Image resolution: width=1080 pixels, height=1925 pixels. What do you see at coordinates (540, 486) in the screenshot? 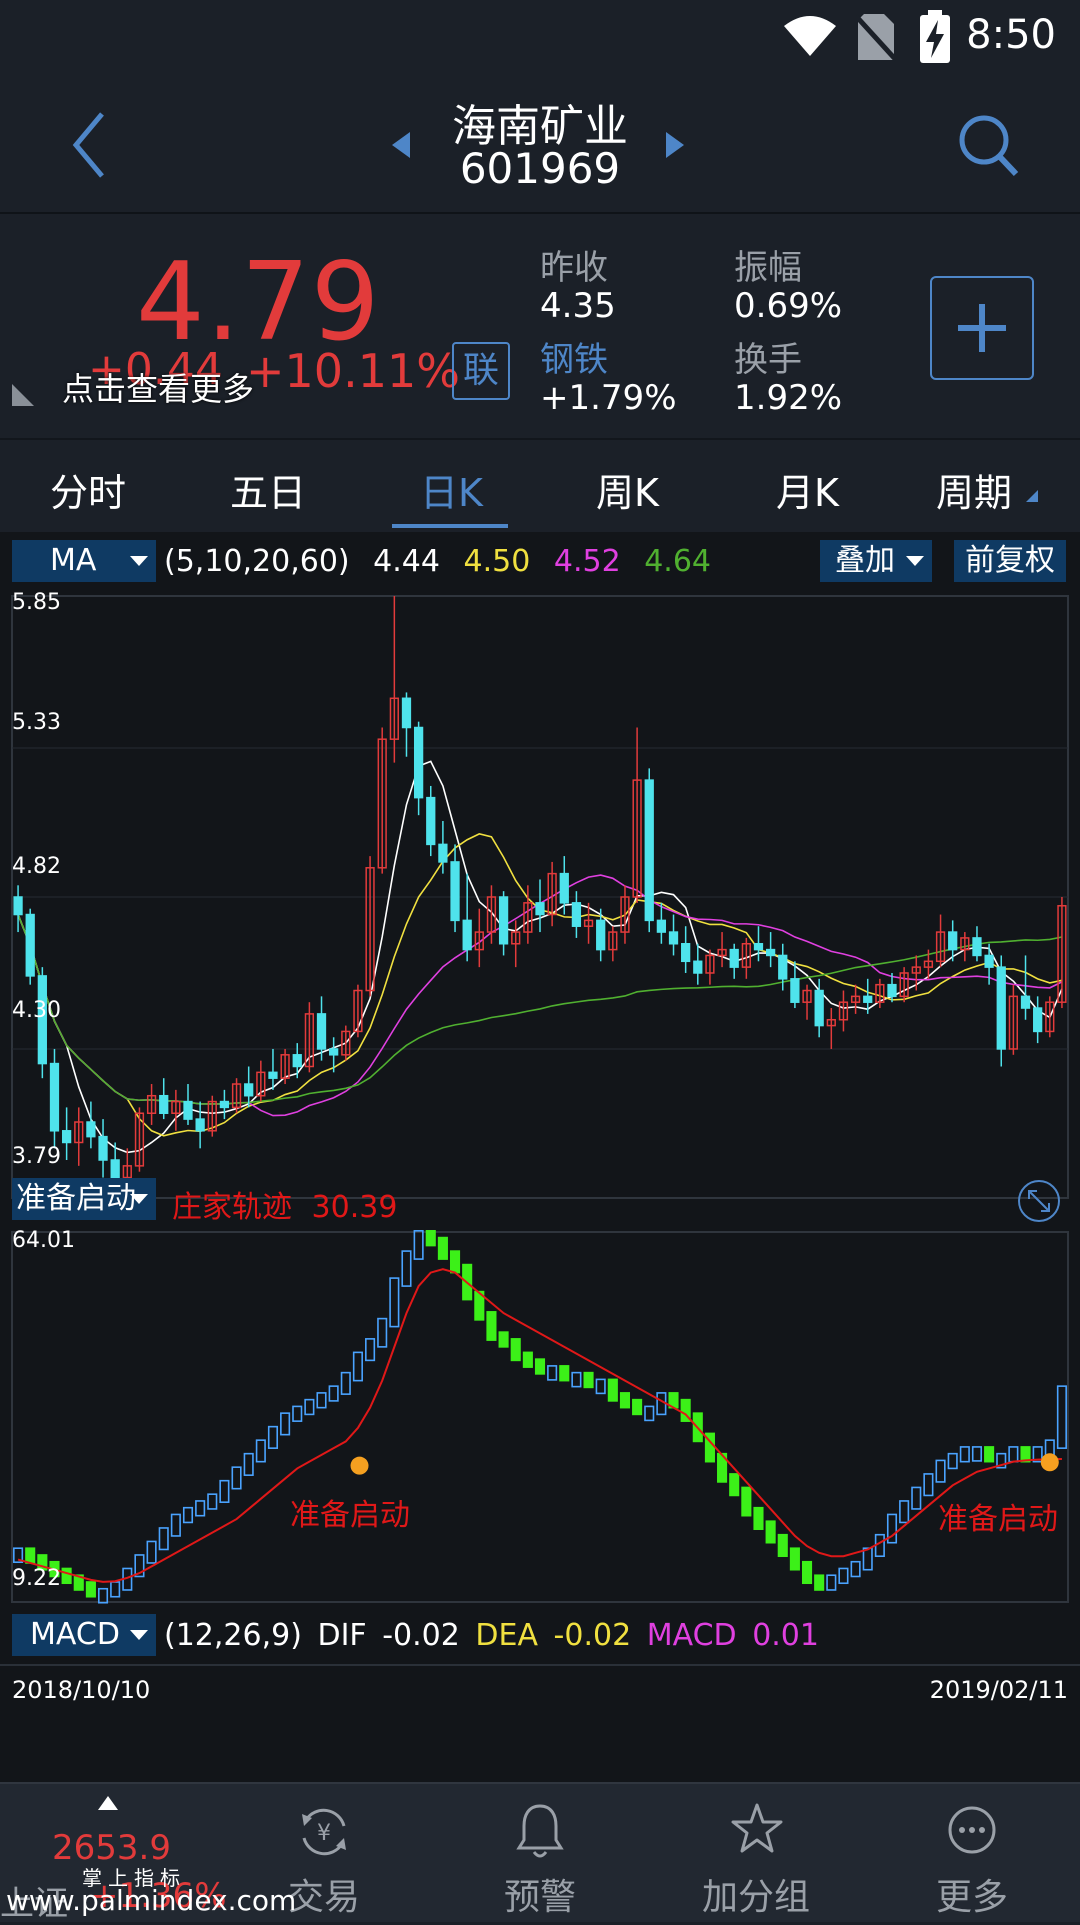
I see `period-tabs: 分时 五日 日K 周K 月K 周期` at bounding box center [540, 486].